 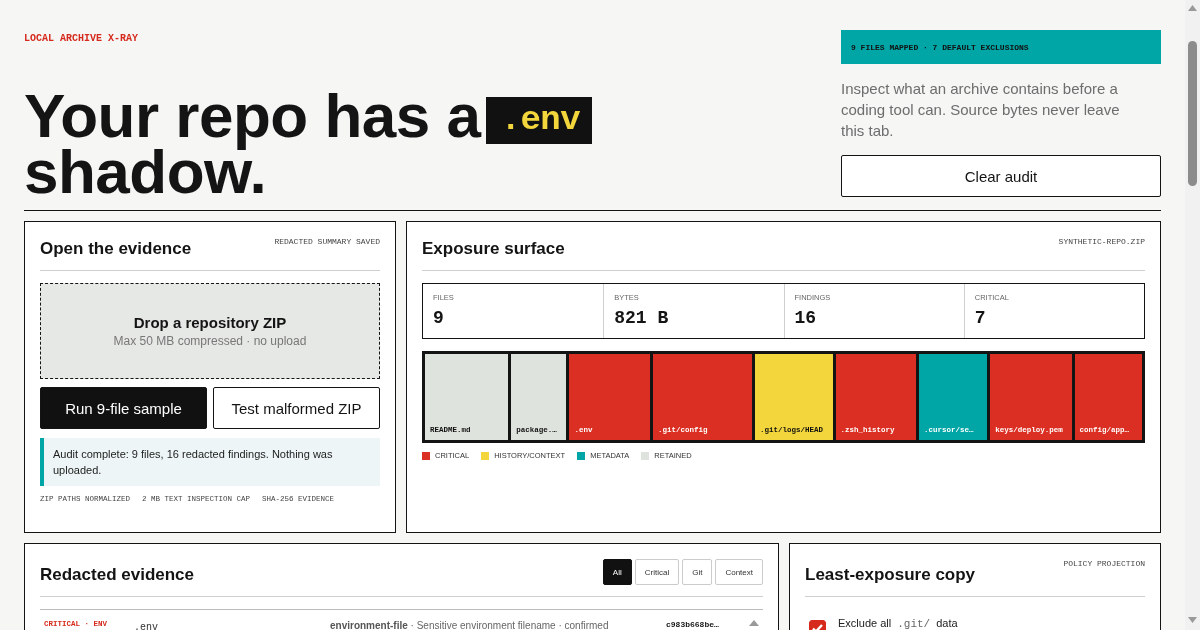 I want to click on scroll-down-icon, so click(x=1192, y=620).